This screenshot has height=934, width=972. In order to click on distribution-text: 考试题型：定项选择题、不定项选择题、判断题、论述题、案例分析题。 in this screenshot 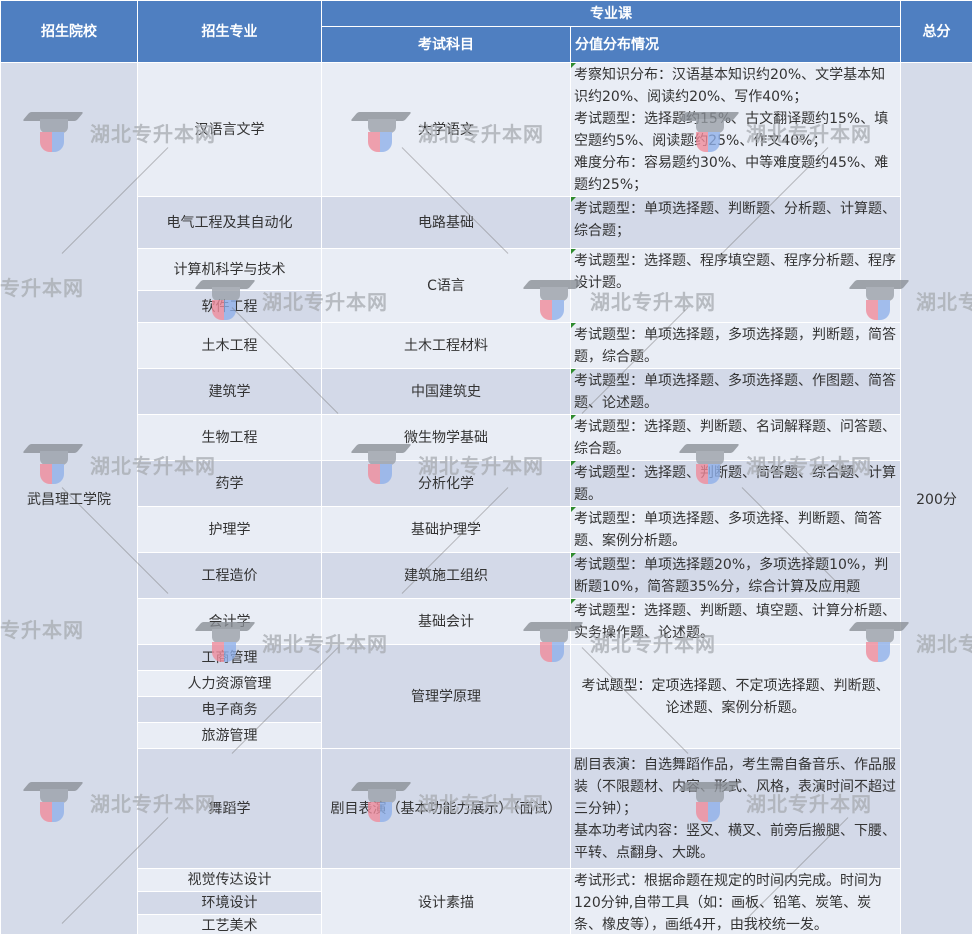, I will do `click(735, 696)`.